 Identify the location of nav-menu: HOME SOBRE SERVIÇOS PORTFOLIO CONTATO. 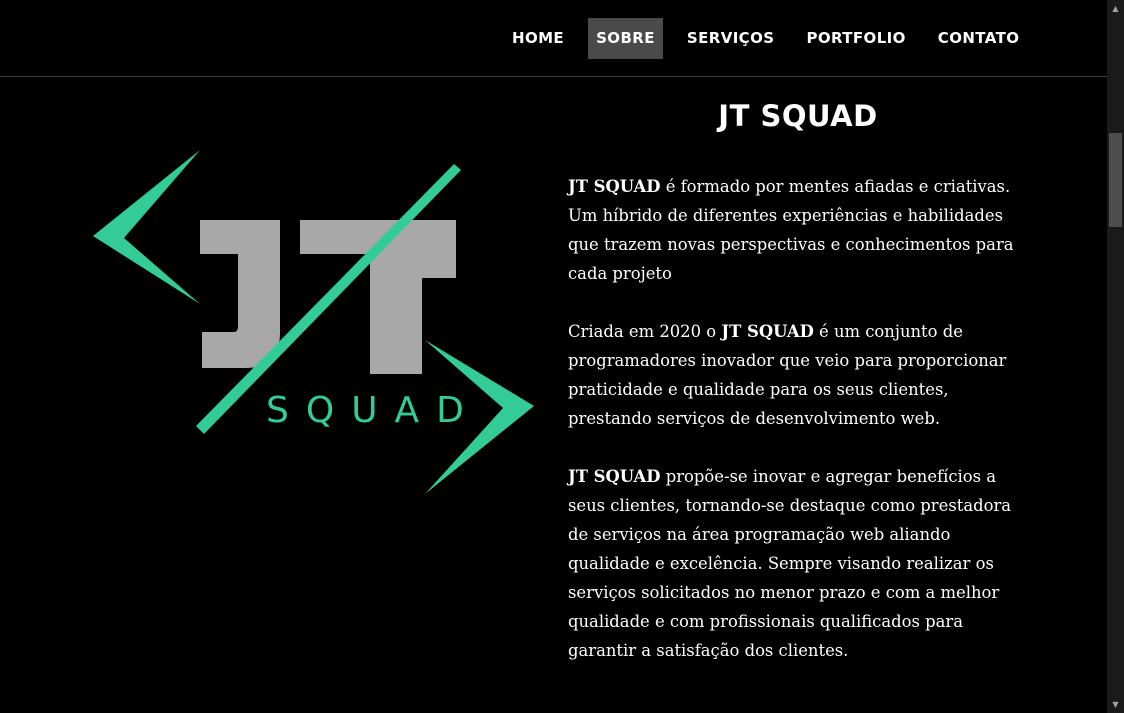
(773, 38).